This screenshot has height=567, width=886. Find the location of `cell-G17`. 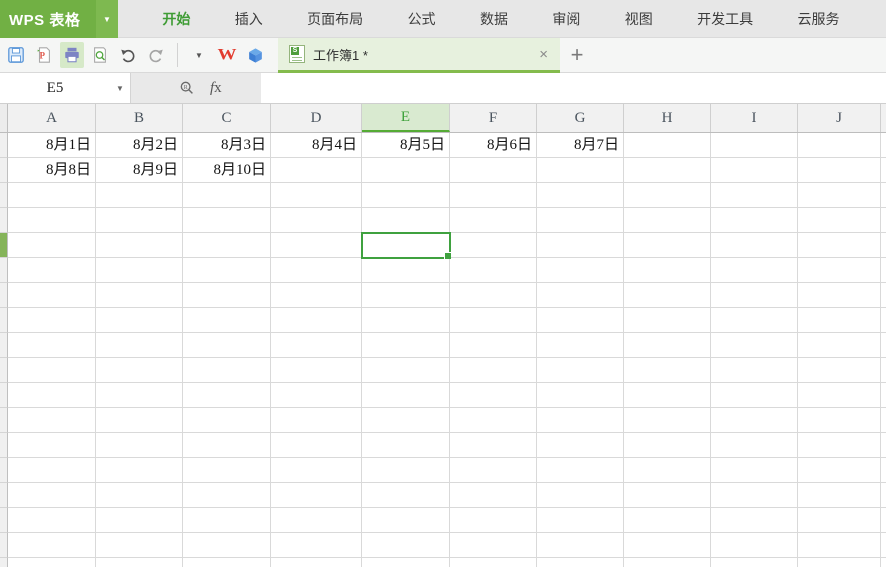

cell-G17 is located at coordinates (580, 545).